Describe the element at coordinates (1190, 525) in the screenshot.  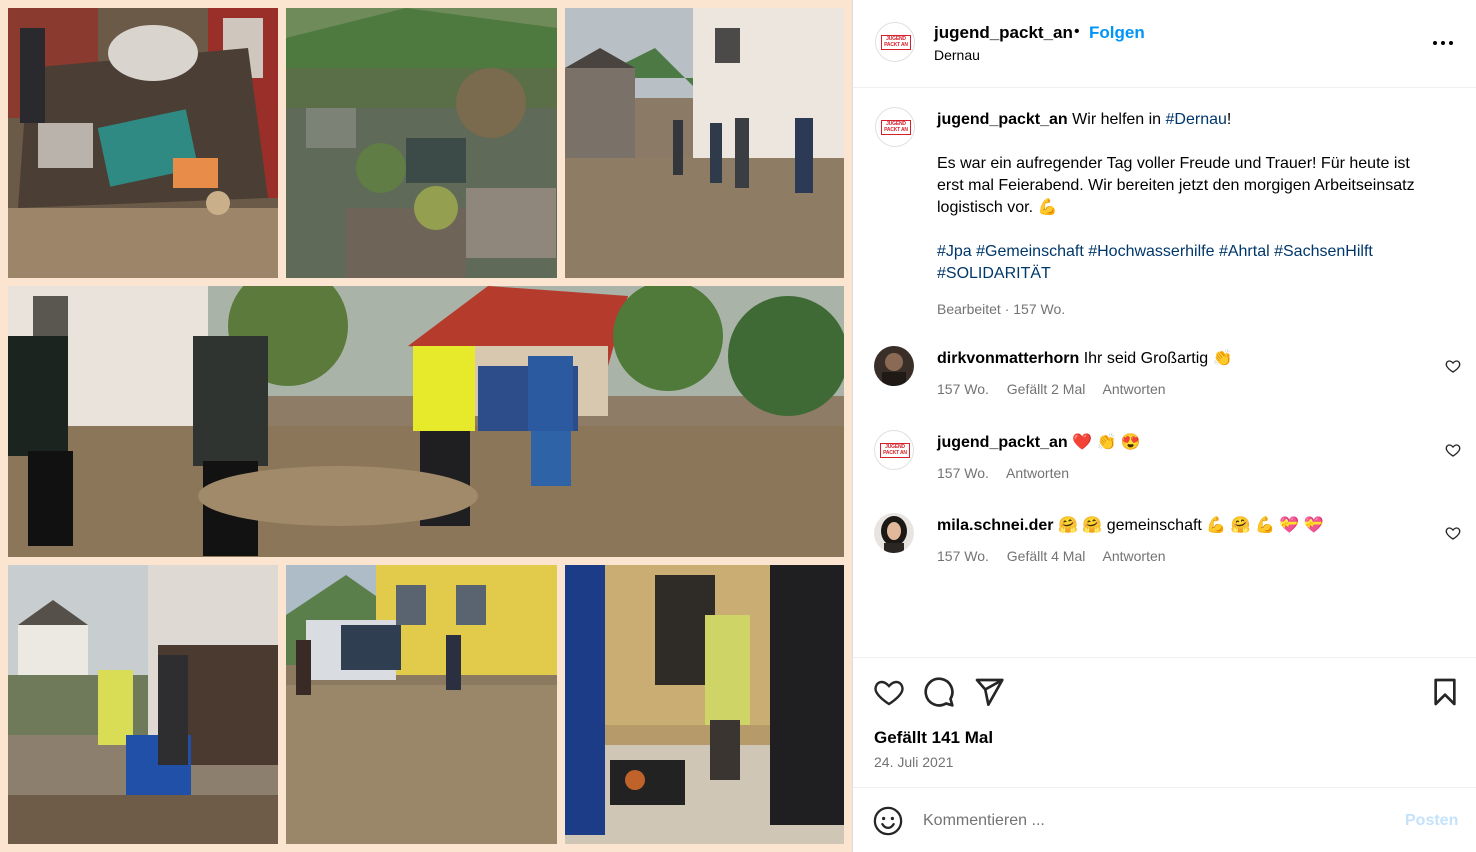
I see `comment-text: 🤗 🤗 gemeinschaft 💪 🤗 💪 💝 💝` at that location.